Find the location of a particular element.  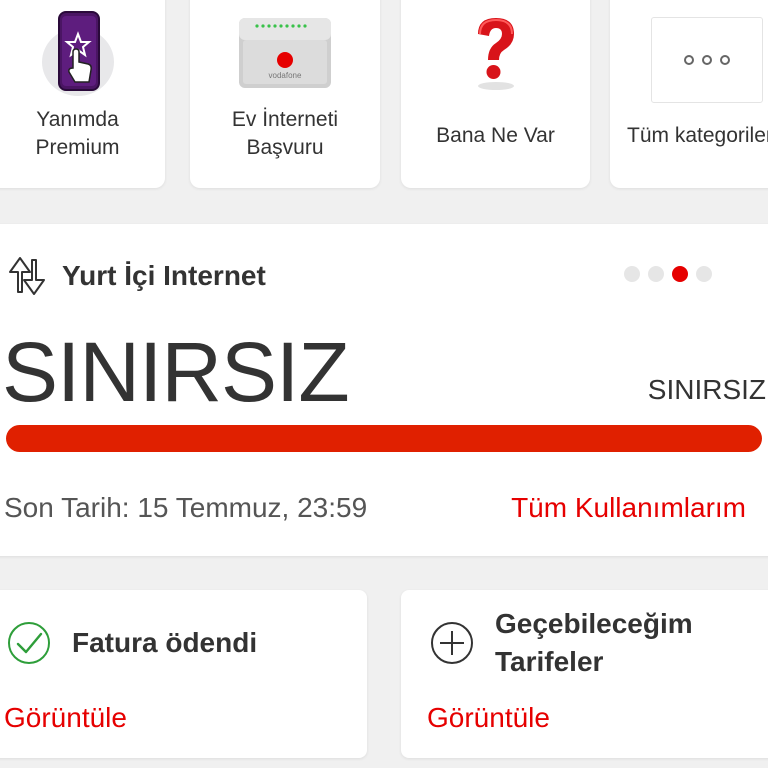

bill-view-link: Görüntüle is located at coordinates (65, 718).